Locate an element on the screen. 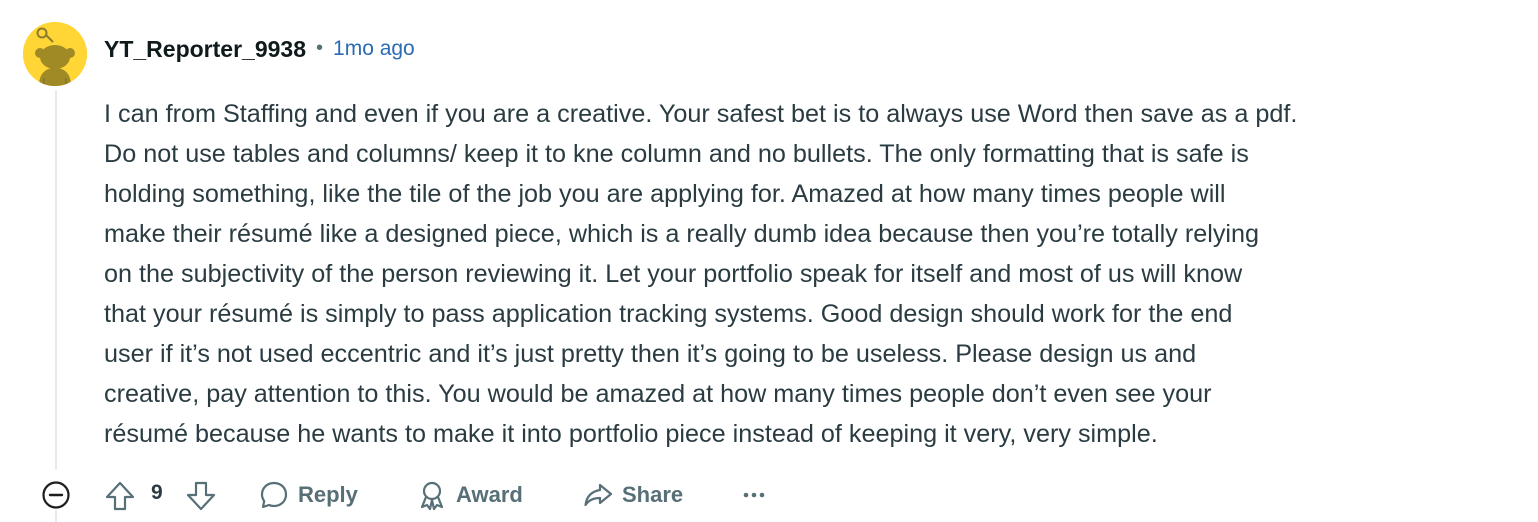 The image size is (1538, 522). downvote-arrow-icon is located at coordinates (201, 496).